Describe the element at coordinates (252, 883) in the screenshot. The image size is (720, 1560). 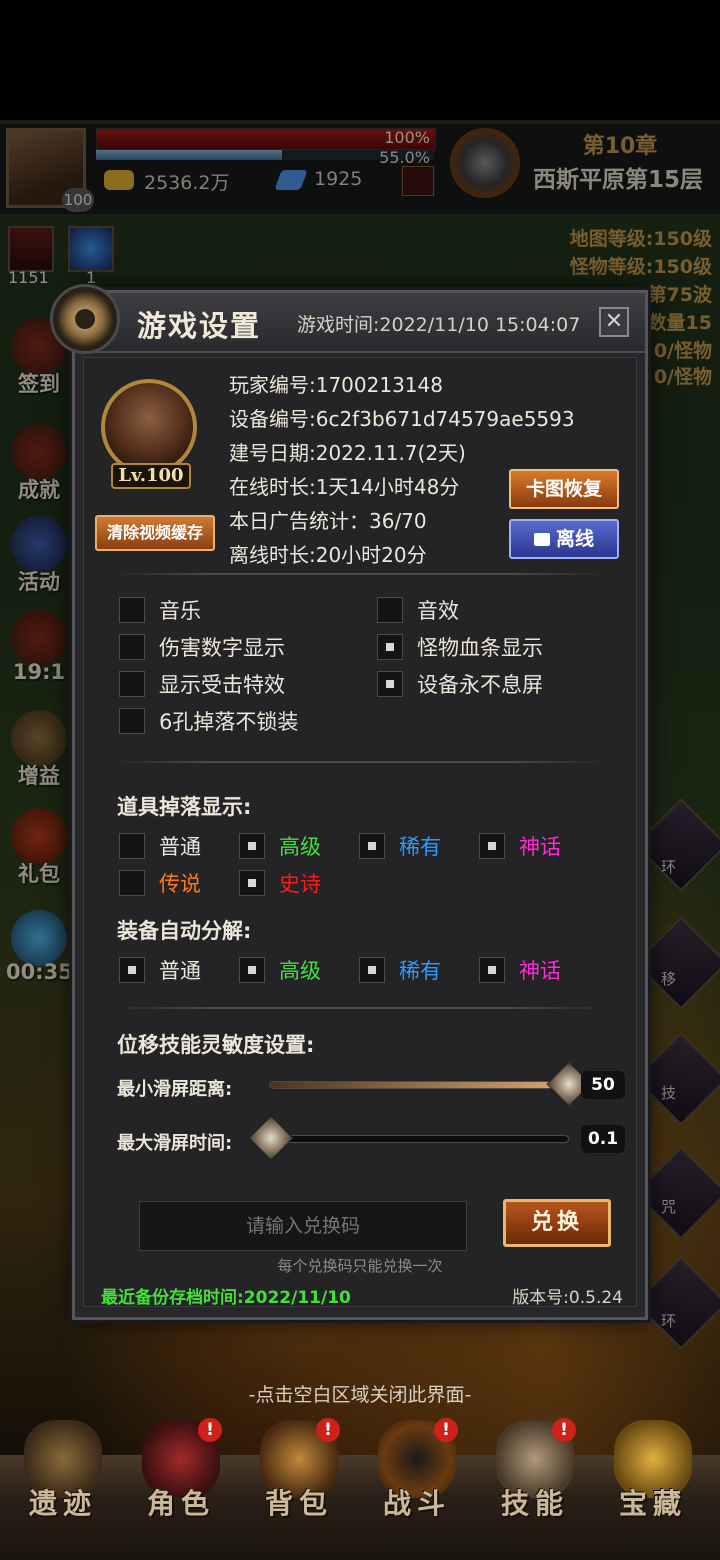
I see `checkbox-drop-epic` at that location.